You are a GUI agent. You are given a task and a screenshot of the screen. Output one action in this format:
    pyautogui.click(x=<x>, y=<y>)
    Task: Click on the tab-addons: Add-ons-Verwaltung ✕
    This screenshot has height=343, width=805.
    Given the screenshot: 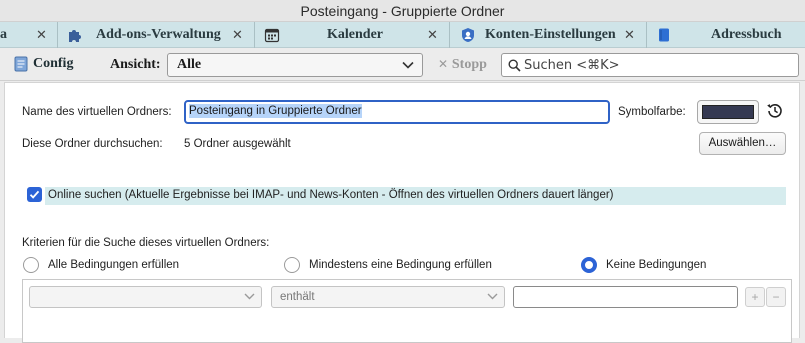 What is the action you would take?
    pyautogui.click(x=156, y=35)
    